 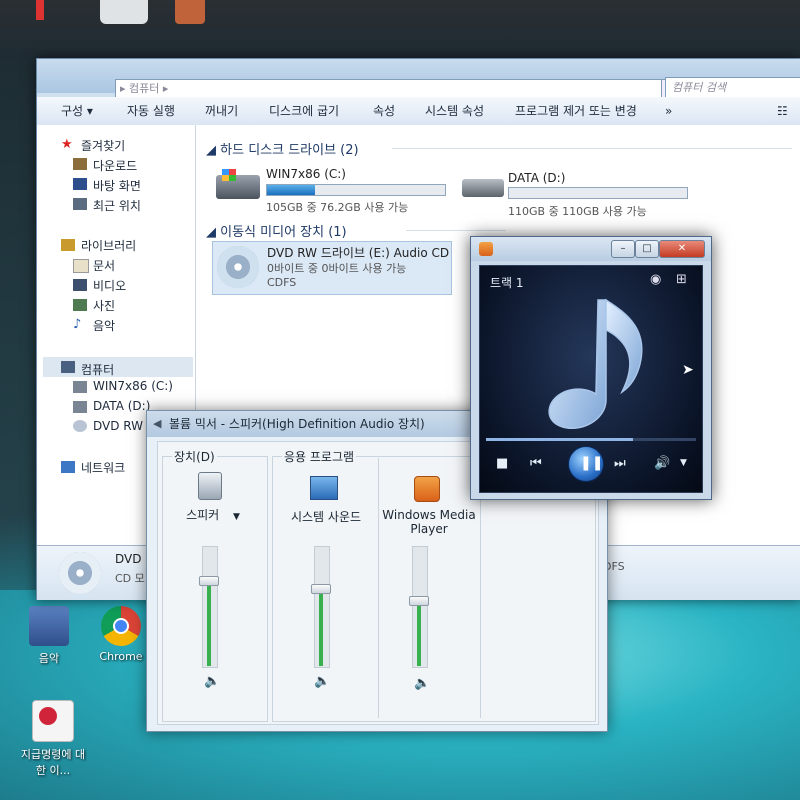 What do you see at coordinates (81, 266) in the screenshot?
I see `documents-icon` at bounding box center [81, 266].